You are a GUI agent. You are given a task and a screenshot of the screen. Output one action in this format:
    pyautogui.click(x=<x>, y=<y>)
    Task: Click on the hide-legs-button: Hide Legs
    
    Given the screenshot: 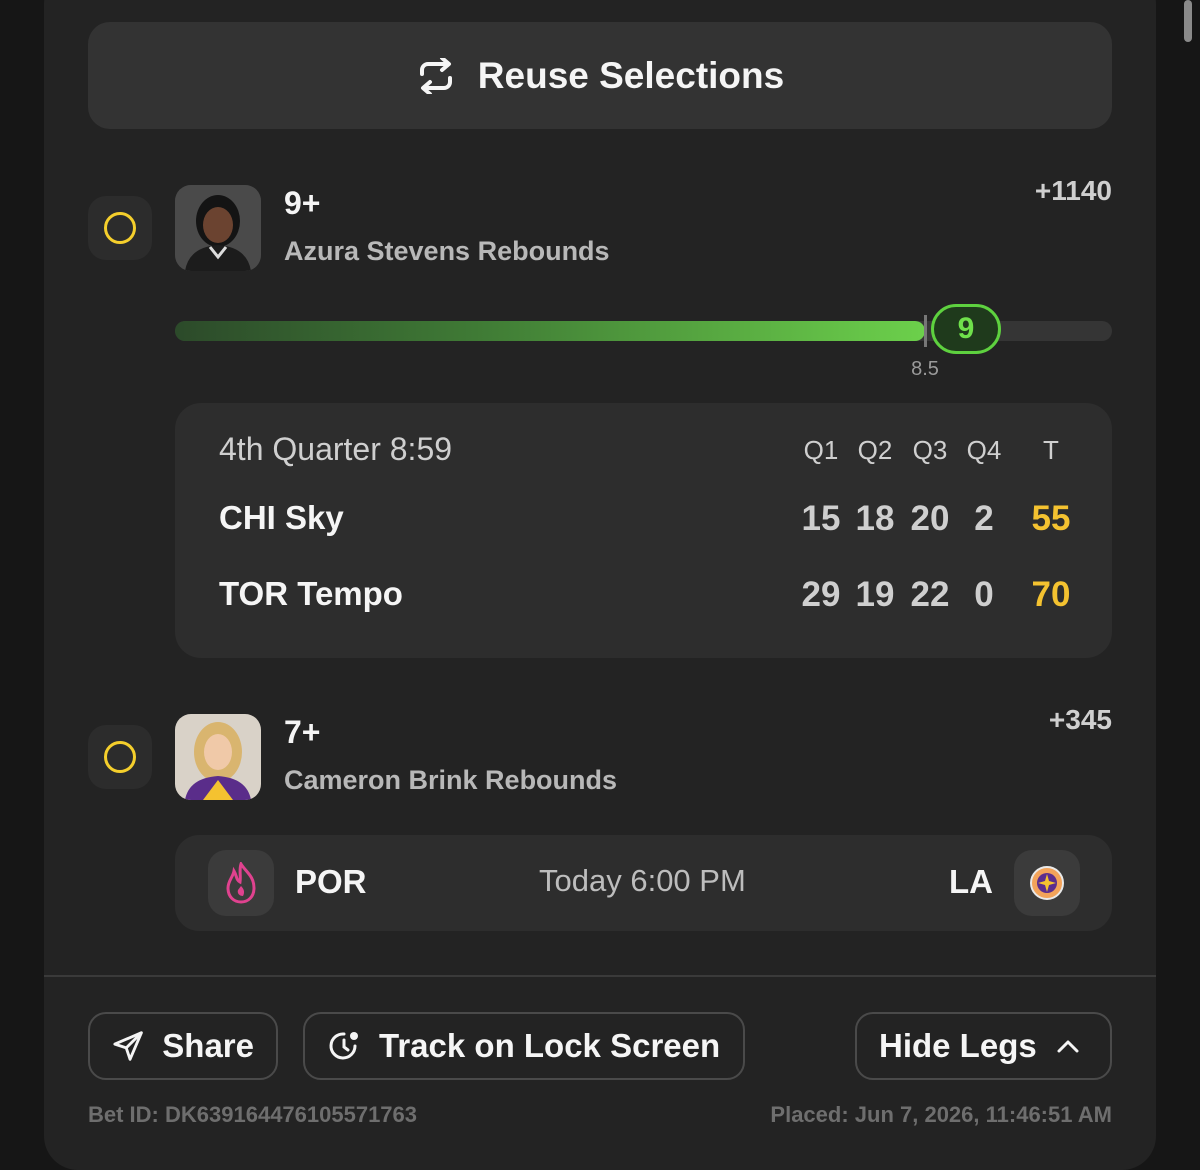 What is the action you would take?
    pyautogui.click(x=983, y=1046)
    